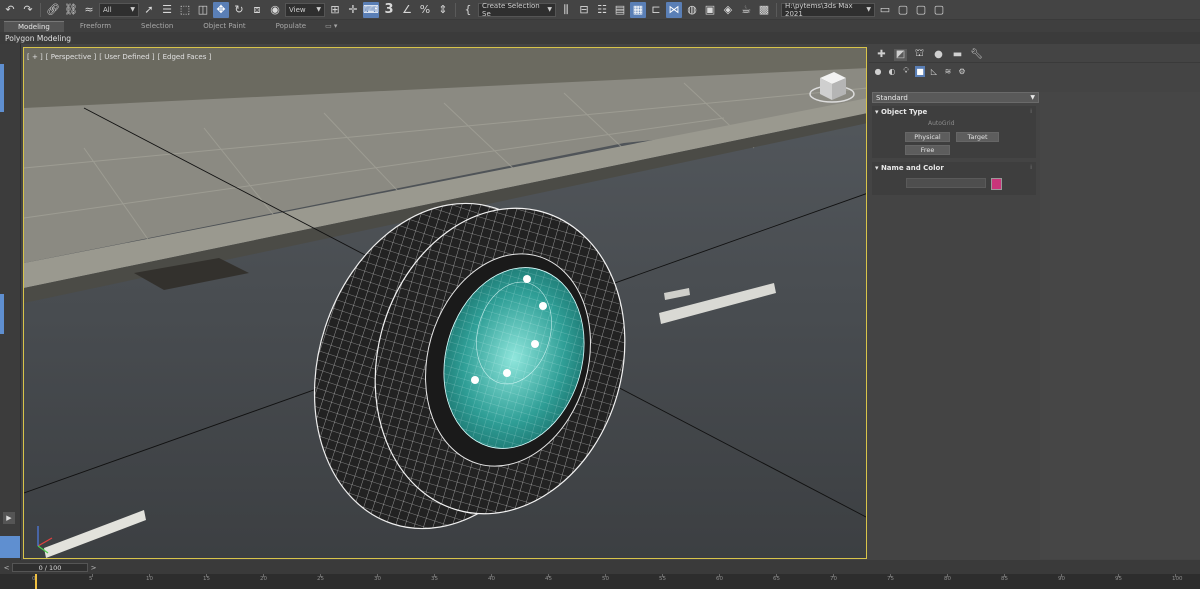  What do you see at coordinates (906, 71) in the screenshot?
I see `lights-icon: 💡︎` at bounding box center [906, 71].